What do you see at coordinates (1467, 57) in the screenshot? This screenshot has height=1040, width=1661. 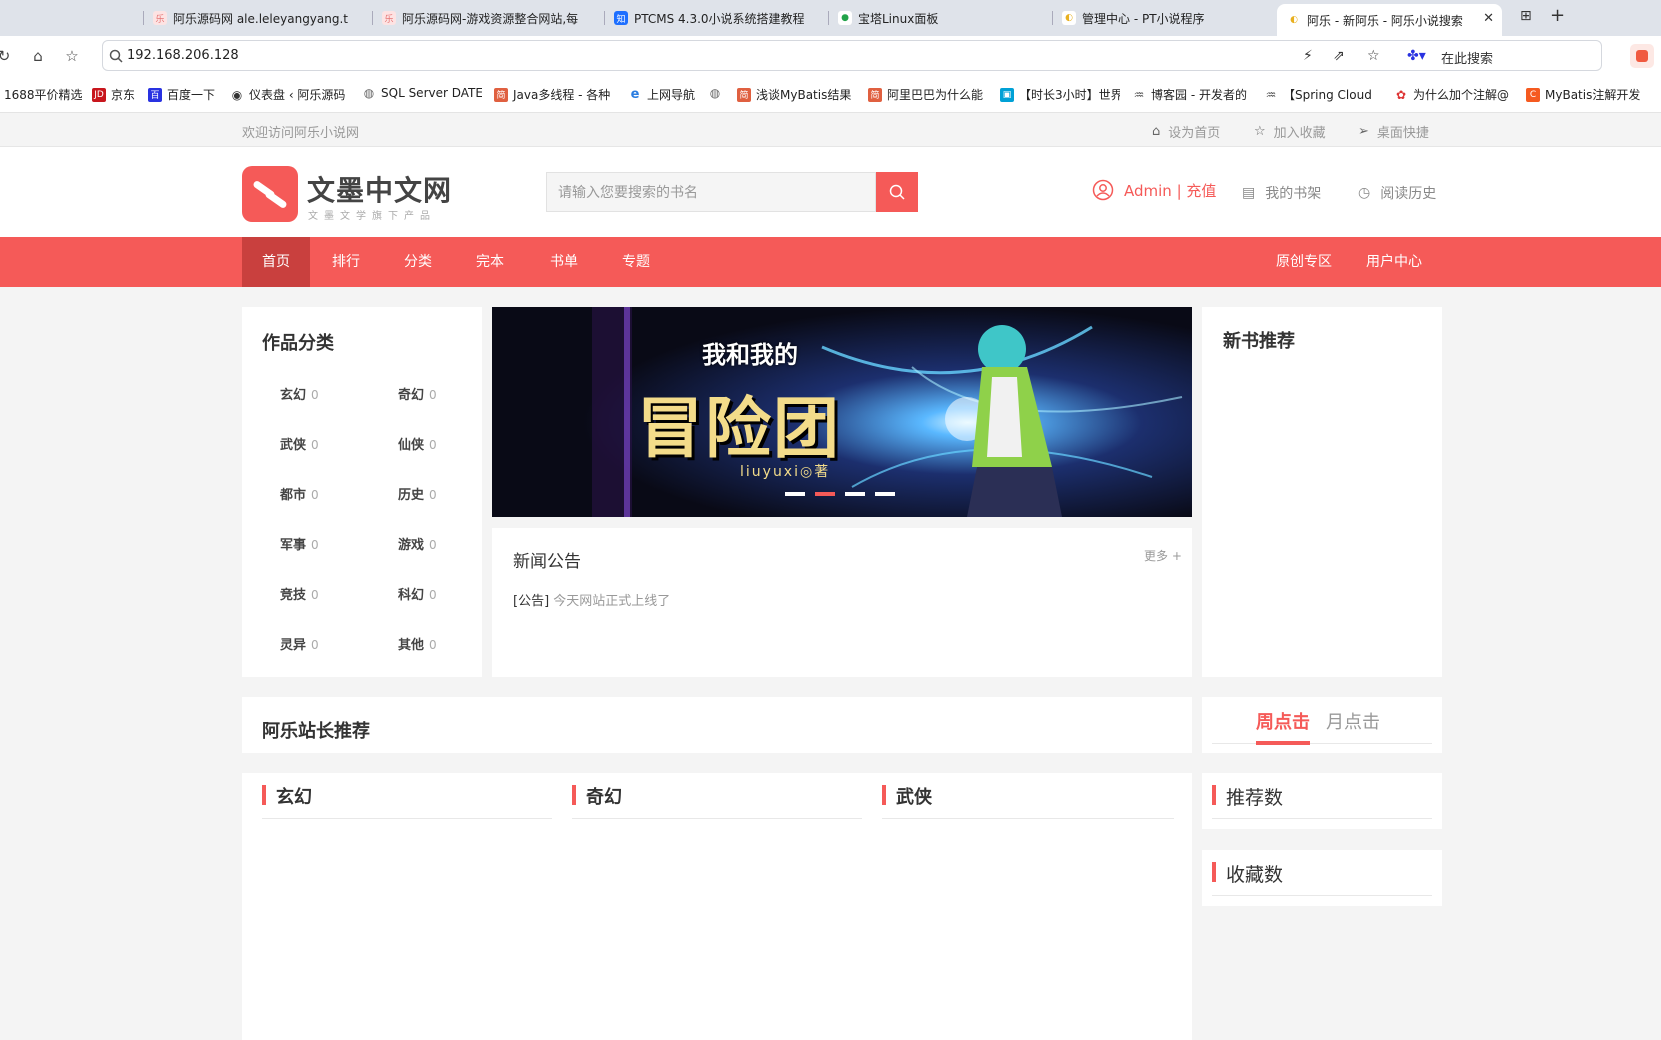 I see `search-engine-hint: 在此搜索` at bounding box center [1467, 57].